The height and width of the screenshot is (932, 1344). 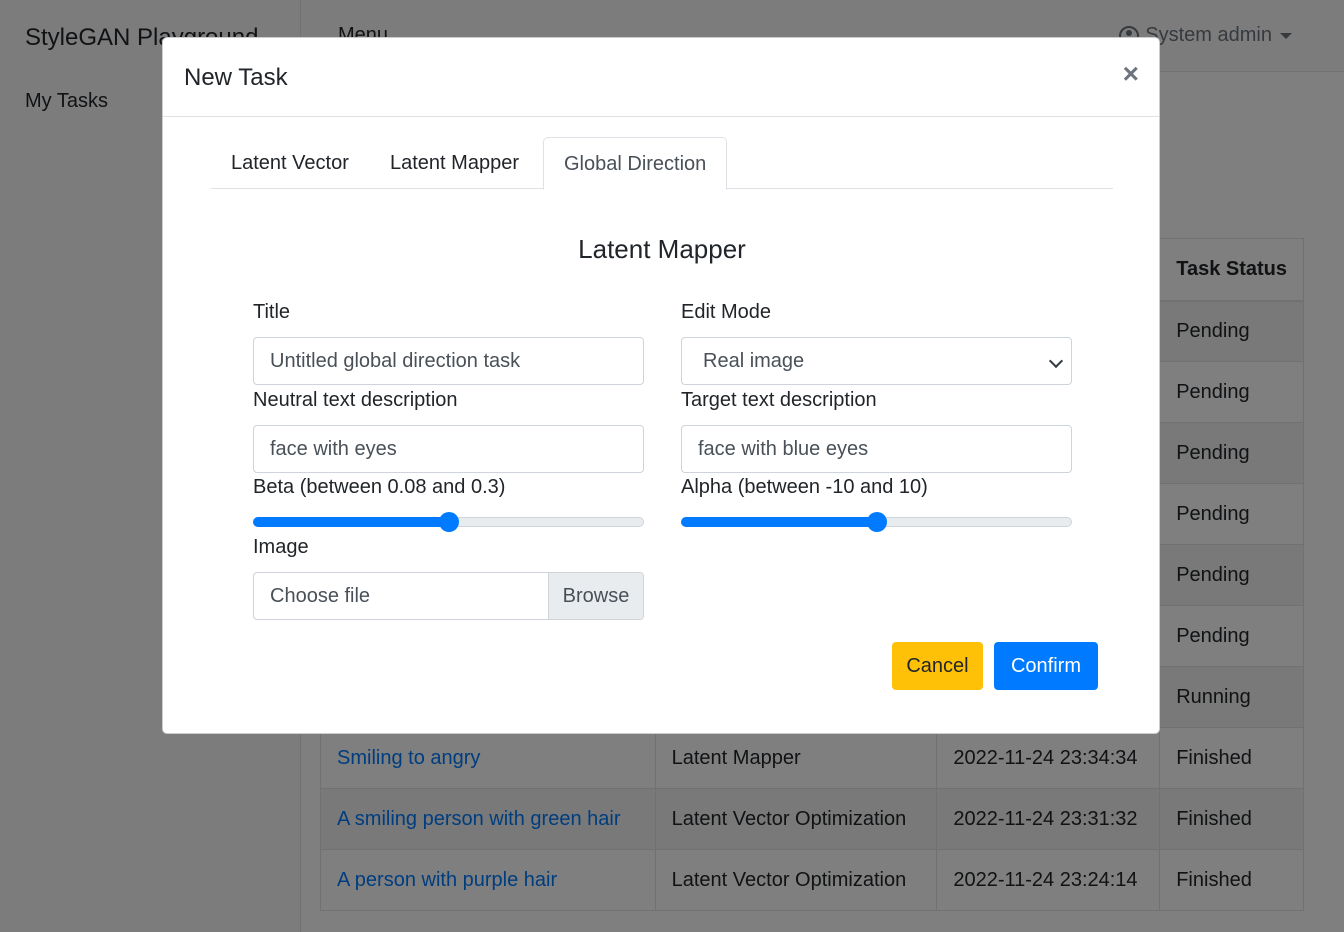 I want to click on modal-header: New Task ×, so click(x=661, y=77).